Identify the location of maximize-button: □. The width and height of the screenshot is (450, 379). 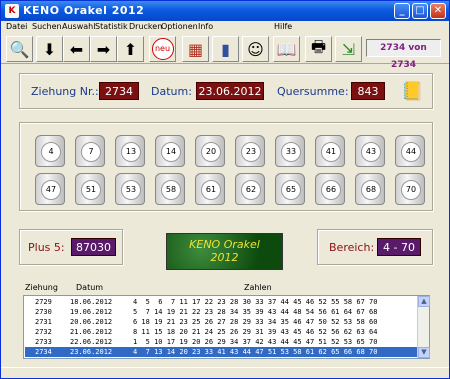
(420, 11).